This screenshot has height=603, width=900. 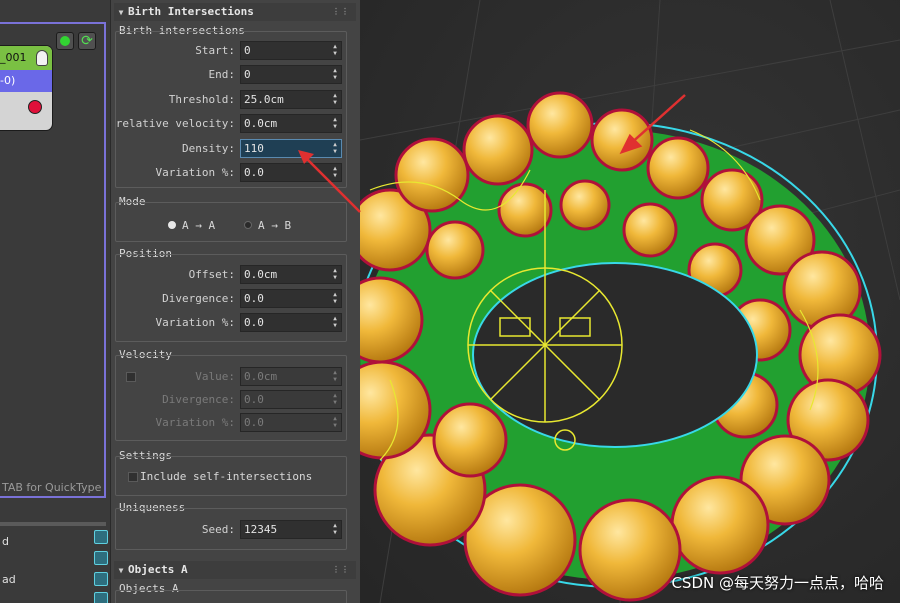 What do you see at coordinates (201, 99) in the screenshot?
I see `threshold-label: Threshold:` at bounding box center [201, 99].